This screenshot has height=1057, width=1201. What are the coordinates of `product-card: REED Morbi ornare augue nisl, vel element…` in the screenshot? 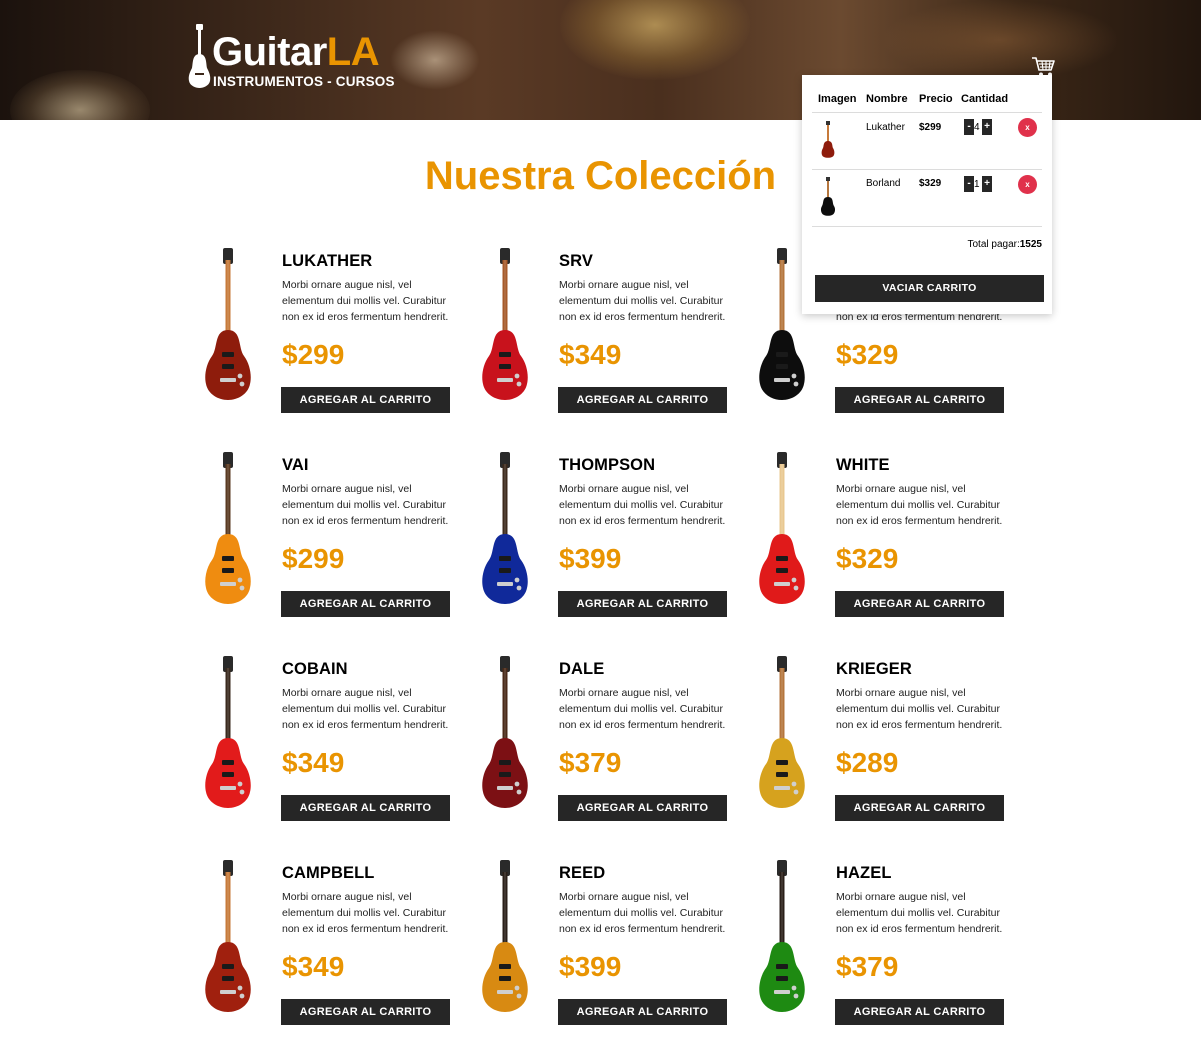 It's located at (608, 950).